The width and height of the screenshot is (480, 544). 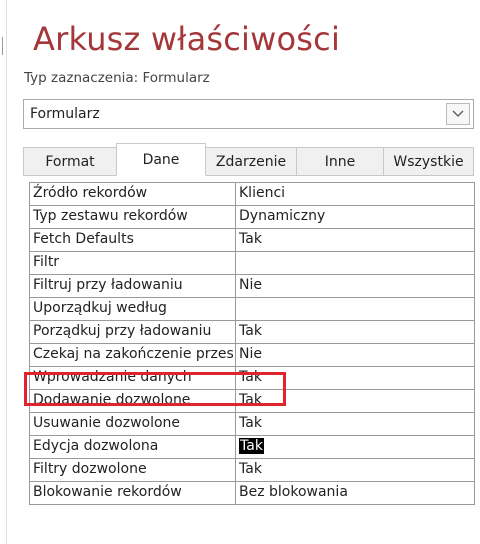 I want to click on property-value-edit-field: Tak, so click(x=355, y=447).